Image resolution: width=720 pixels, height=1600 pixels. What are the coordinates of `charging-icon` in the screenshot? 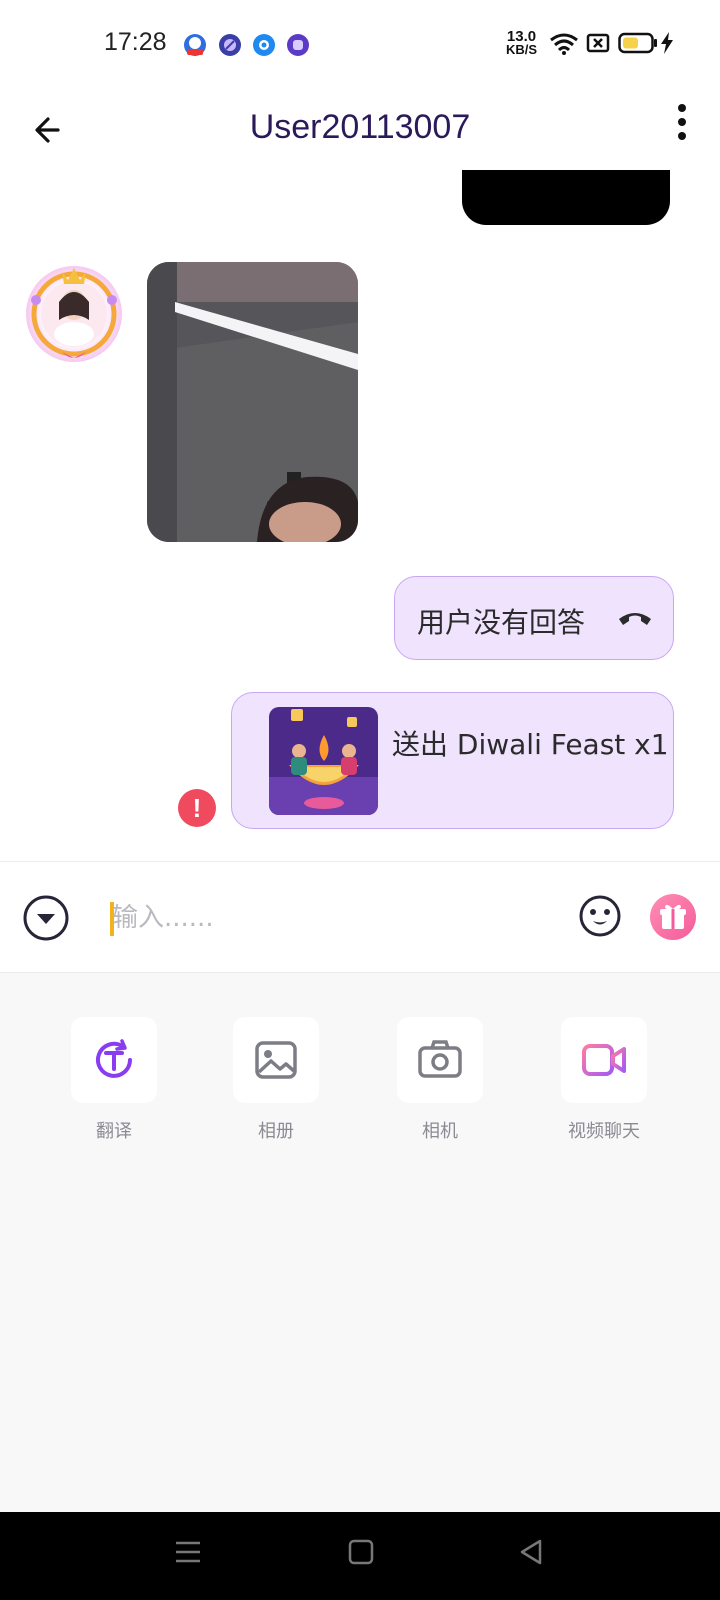 It's located at (667, 45).